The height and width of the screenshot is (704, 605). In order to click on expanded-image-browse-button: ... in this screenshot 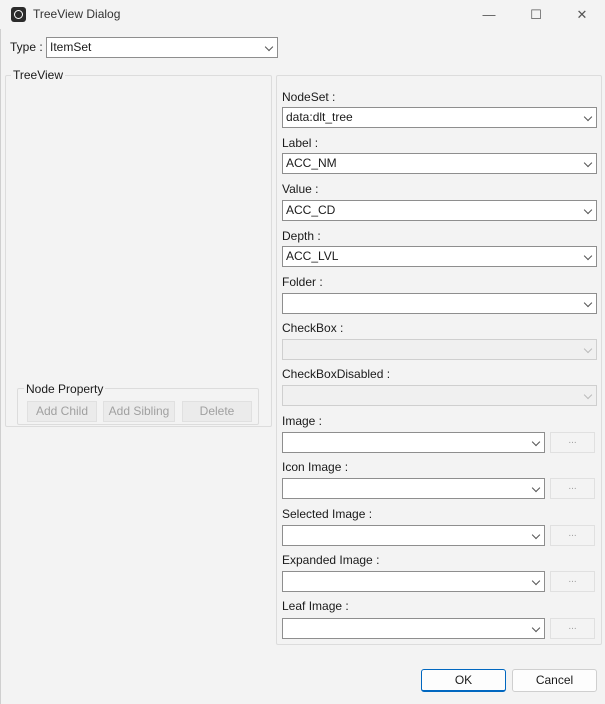, I will do `click(572, 581)`.